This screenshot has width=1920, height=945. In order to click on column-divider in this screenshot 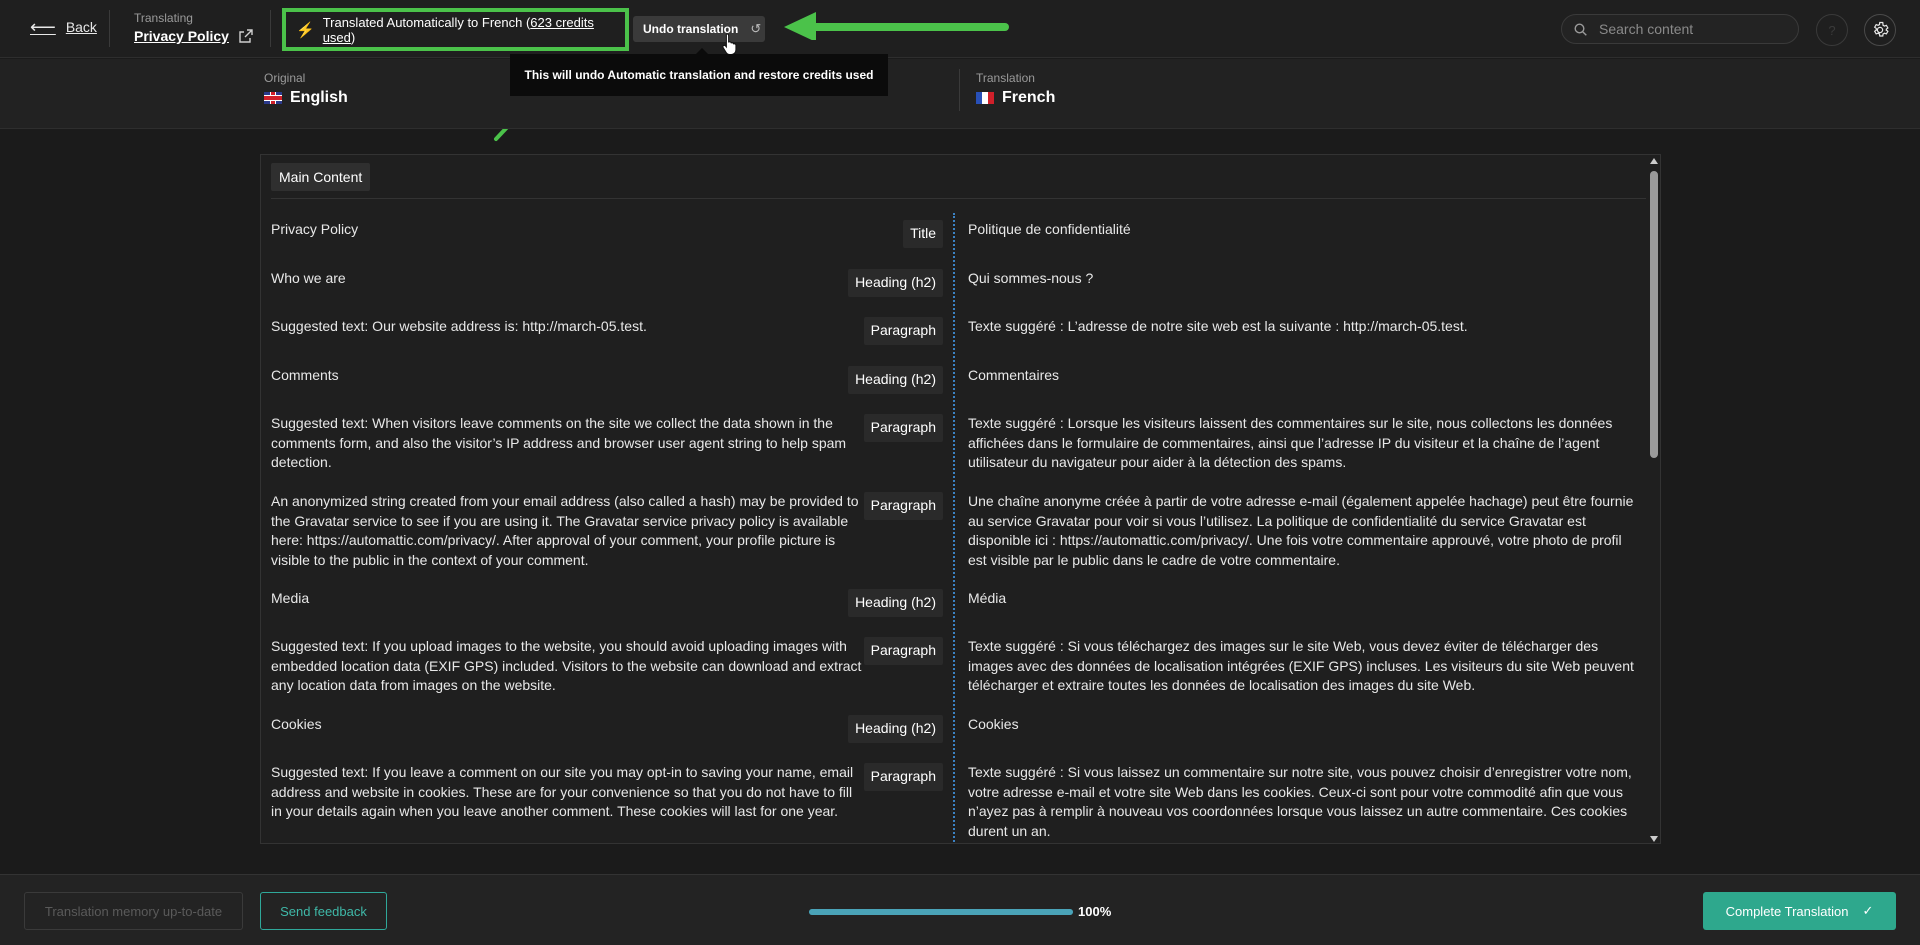, I will do `click(954, 528)`.